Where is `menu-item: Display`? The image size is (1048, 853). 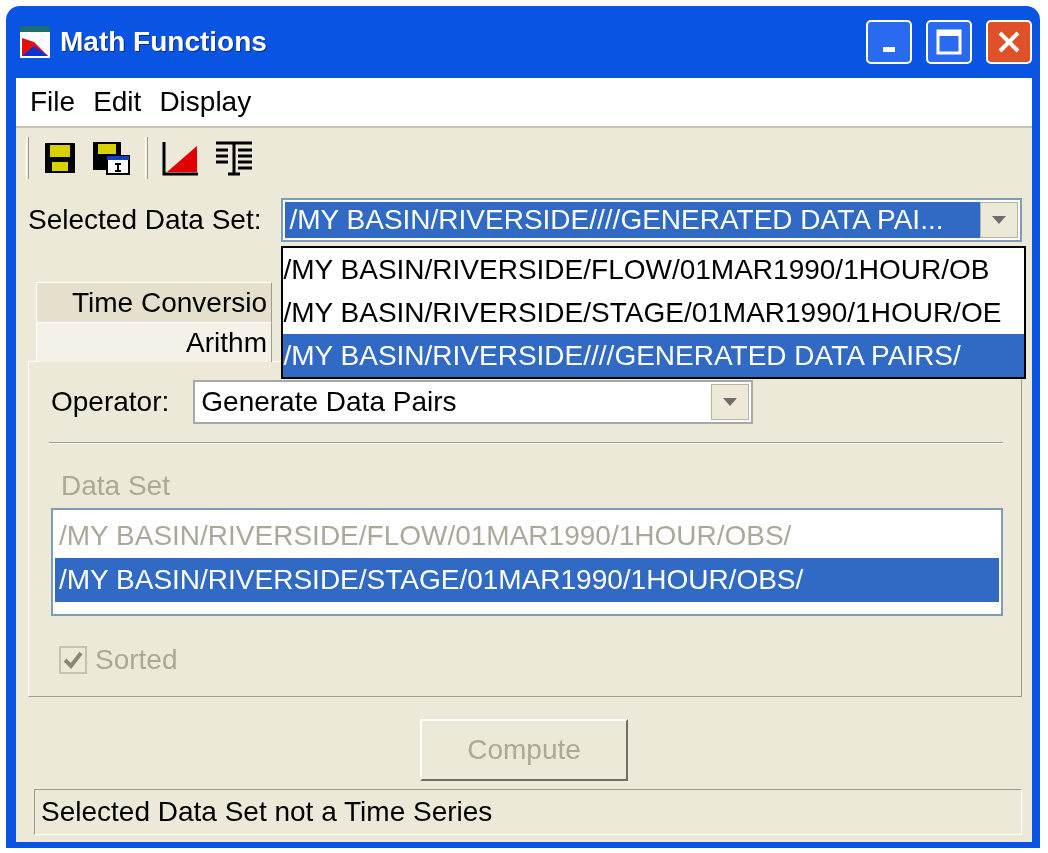
menu-item: Display is located at coordinates (212, 102).